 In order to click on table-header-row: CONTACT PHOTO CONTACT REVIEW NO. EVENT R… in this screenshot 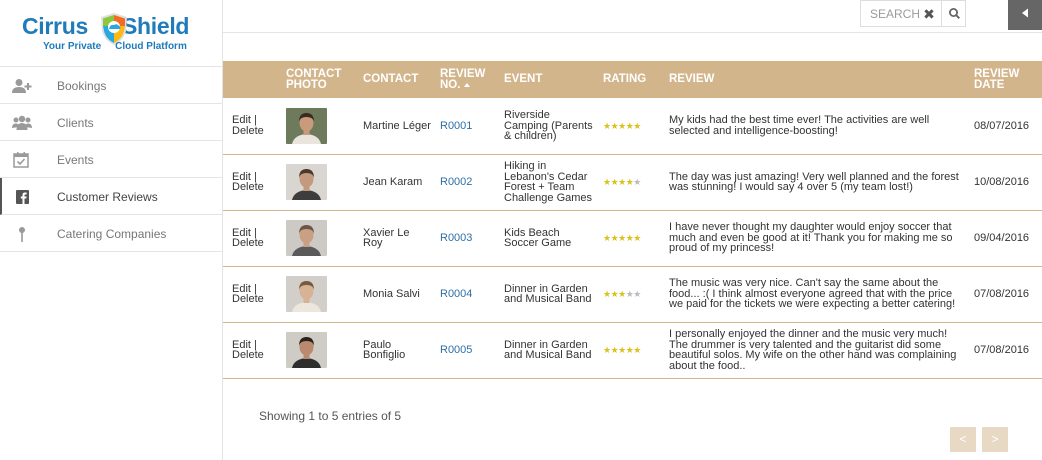, I will do `click(632, 79)`.